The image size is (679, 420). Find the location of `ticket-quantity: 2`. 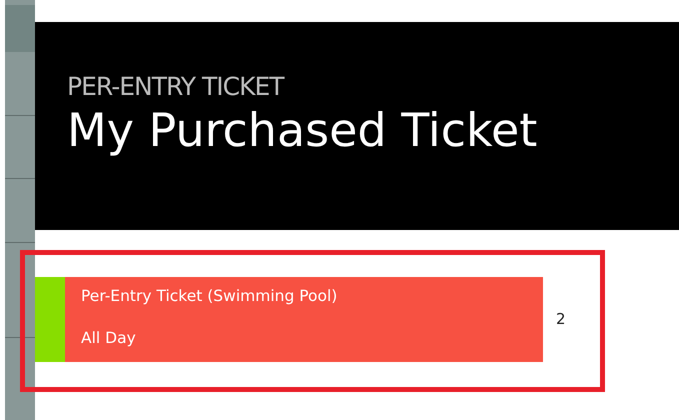

ticket-quantity: 2 is located at coordinates (561, 319).